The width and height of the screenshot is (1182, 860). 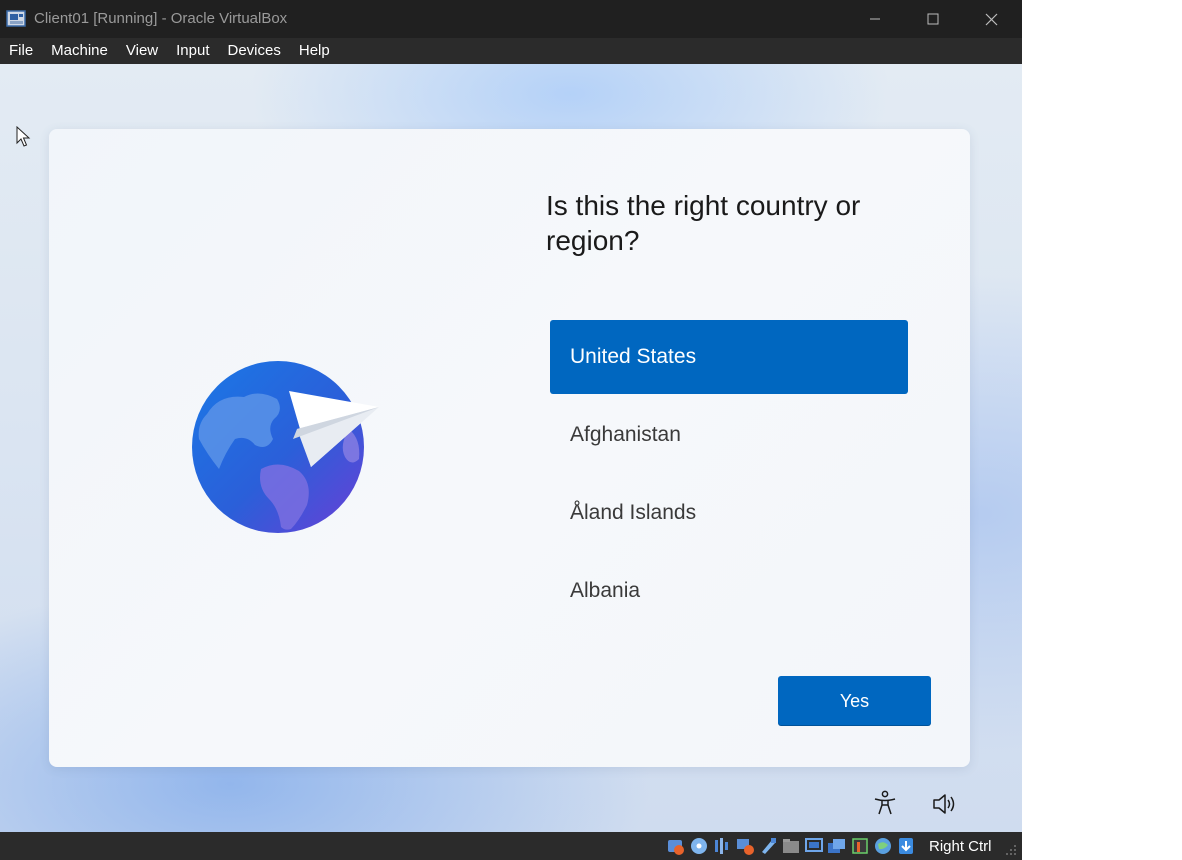 What do you see at coordinates (729, 357) in the screenshot?
I see `list-item-united-states: United States` at bounding box center [729, 357].